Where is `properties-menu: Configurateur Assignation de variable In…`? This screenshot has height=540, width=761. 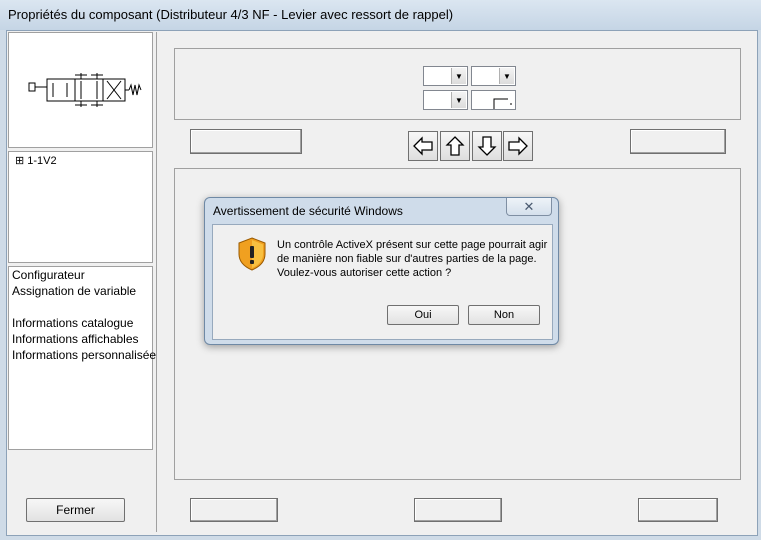 properties-menu: Configurateur Assignation de variable In… is located at coordinates (85, 358).